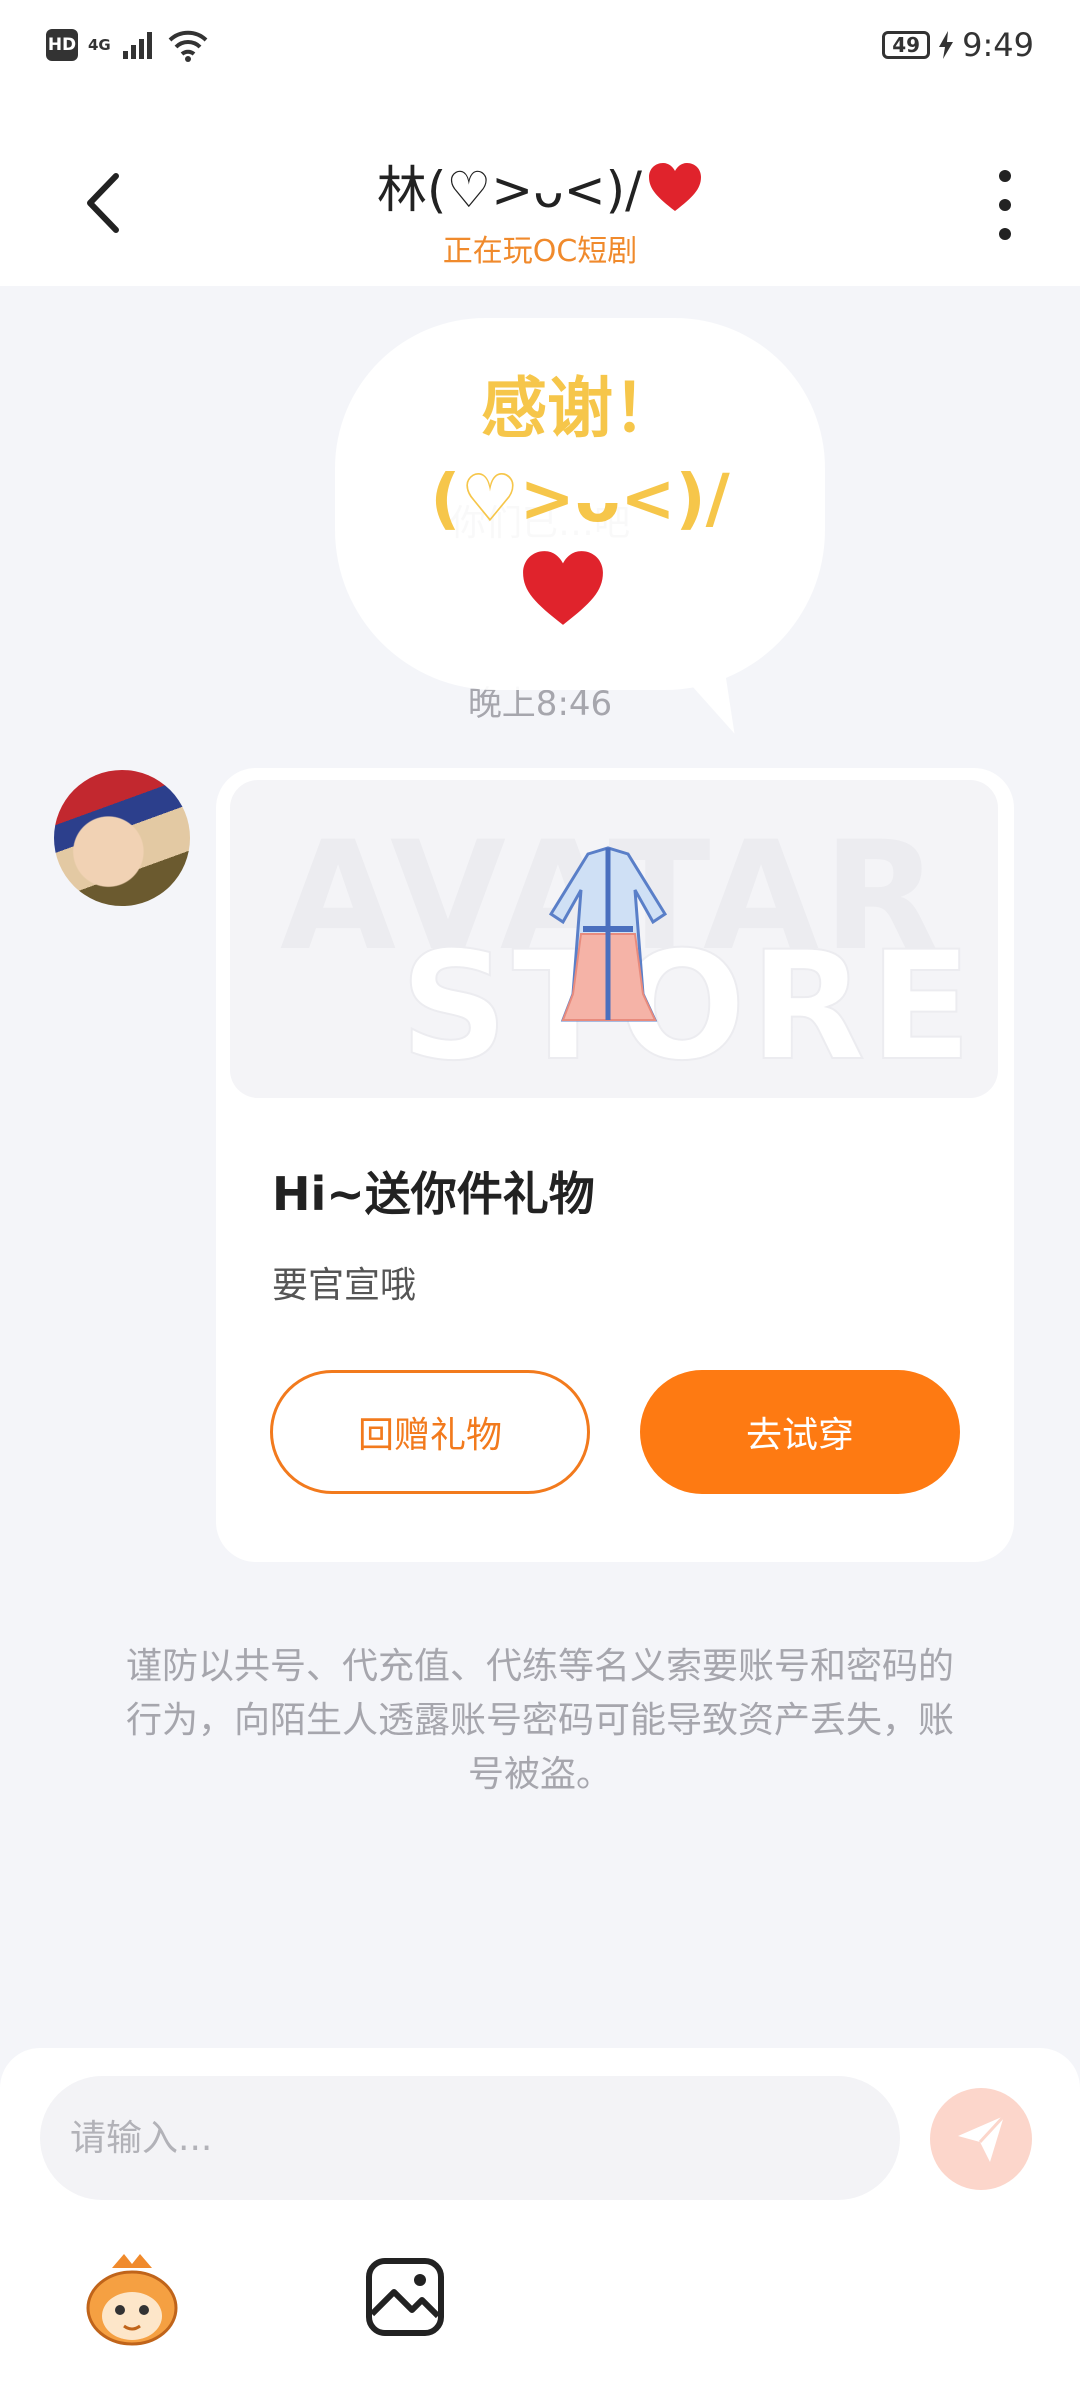 Image resolution: width=1080 pixels, height=2400 pixels. I want to click on send-icon, so click(982, 2138).